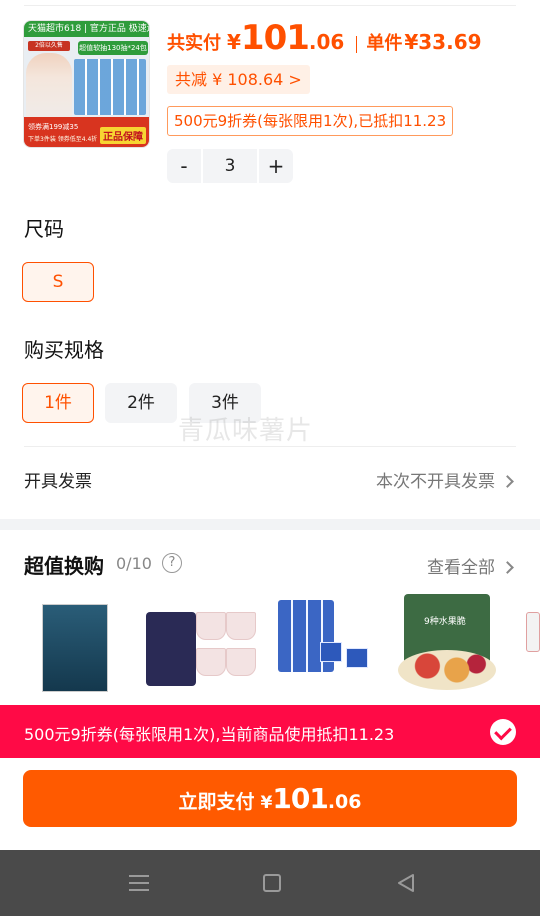 The width and height of the screenshot is (540, 916). I want to click on pay-now-button: 立即支付 ¥ 101 .06, so click(270, 798).